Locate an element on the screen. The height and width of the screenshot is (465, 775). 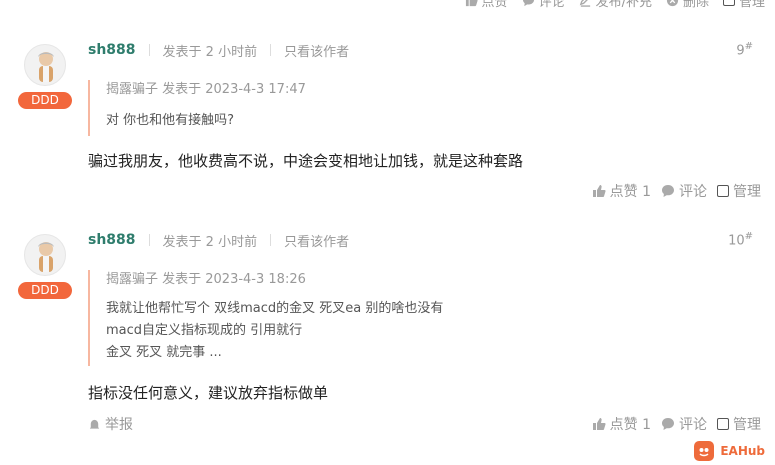
quote-header: 揭露骗子 发表于 2023-4-3 18:26 is located at coordinates (206, 279).